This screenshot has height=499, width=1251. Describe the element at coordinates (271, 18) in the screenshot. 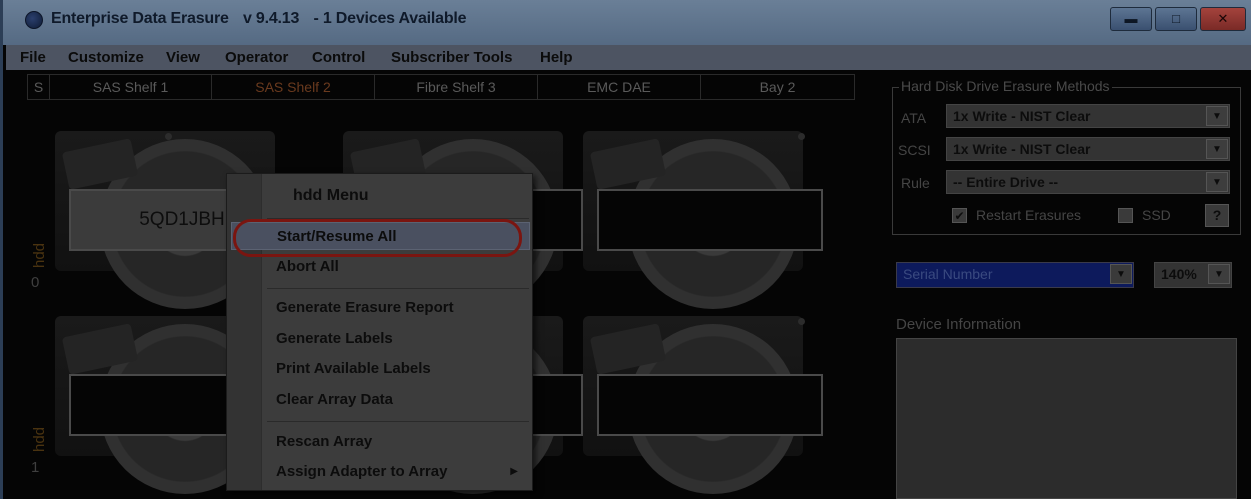

I see `app-version: v 9.4.13` at that location.